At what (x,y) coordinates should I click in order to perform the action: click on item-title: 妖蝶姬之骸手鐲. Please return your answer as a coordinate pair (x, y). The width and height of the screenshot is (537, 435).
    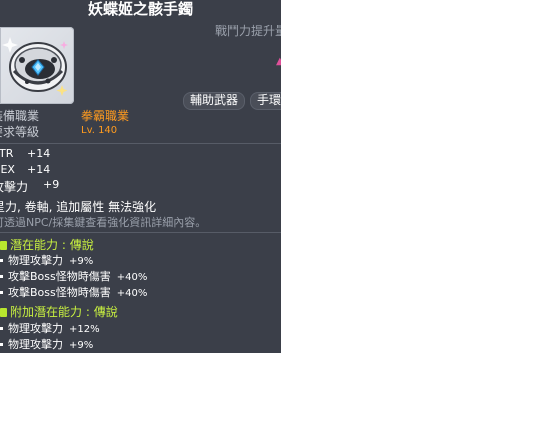
    Looking at the image, I should click on (140, 9).